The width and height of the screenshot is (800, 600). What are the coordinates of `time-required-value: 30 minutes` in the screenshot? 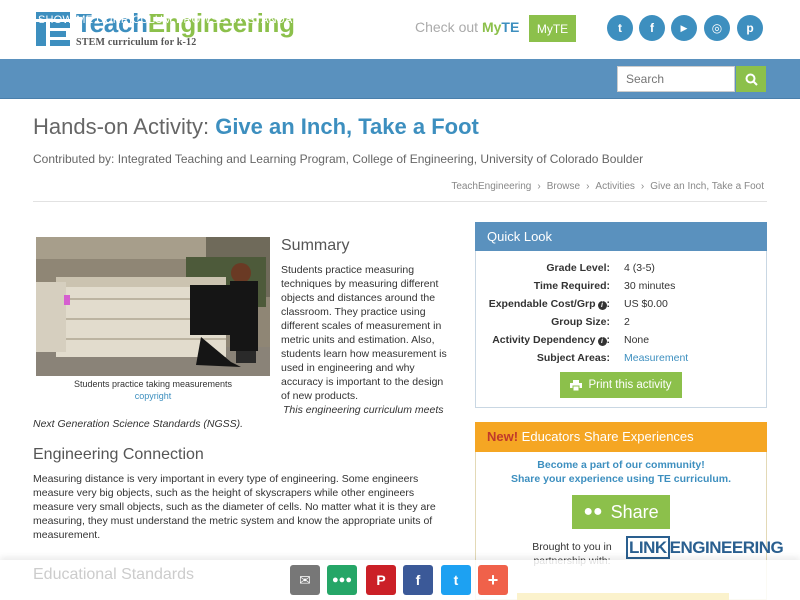 It's located at (650, 286).